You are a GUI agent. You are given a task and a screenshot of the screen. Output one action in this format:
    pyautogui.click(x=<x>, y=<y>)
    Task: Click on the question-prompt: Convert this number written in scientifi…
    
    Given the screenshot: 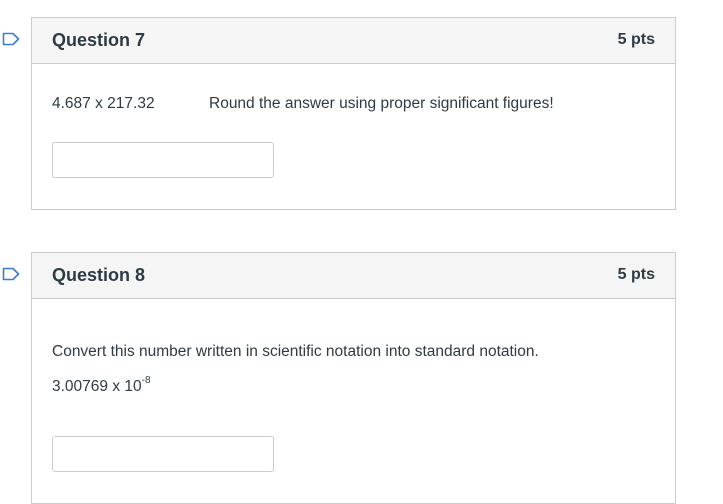 What is the action you would take?
    pyautogui.click(x=295, y=351)
    